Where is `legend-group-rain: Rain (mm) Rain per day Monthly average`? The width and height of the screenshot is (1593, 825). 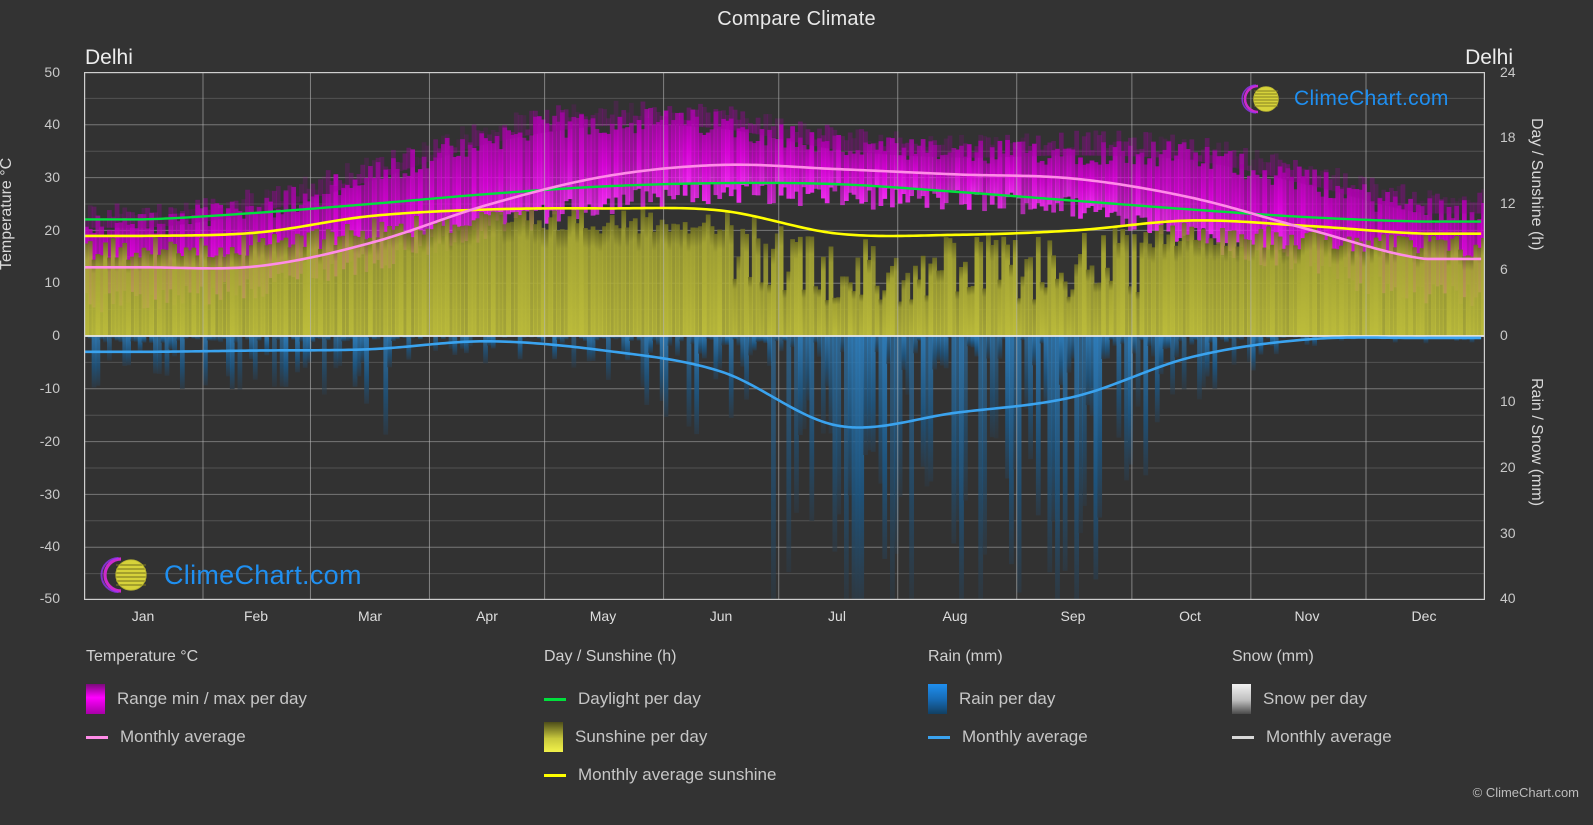
legend-group-rain: Rain (mm) Rain per day Monthly average is located at coordinates (1008, 702).